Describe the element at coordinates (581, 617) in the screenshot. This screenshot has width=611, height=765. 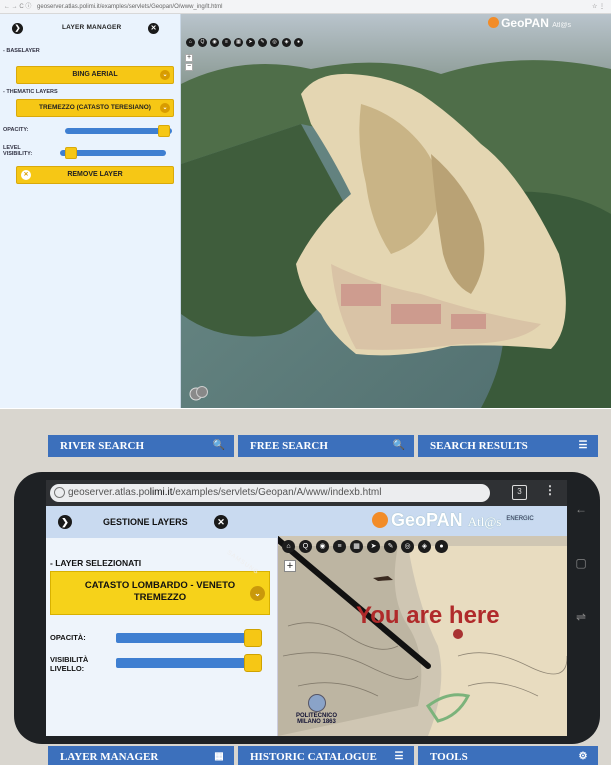
I see `switch-nav-icon: ⇌` at that location.